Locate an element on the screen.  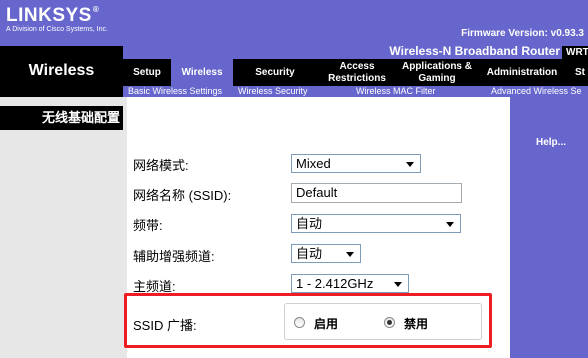
tab-applications-gaming: Applications & Gaming is located at coordinates (437, 72).